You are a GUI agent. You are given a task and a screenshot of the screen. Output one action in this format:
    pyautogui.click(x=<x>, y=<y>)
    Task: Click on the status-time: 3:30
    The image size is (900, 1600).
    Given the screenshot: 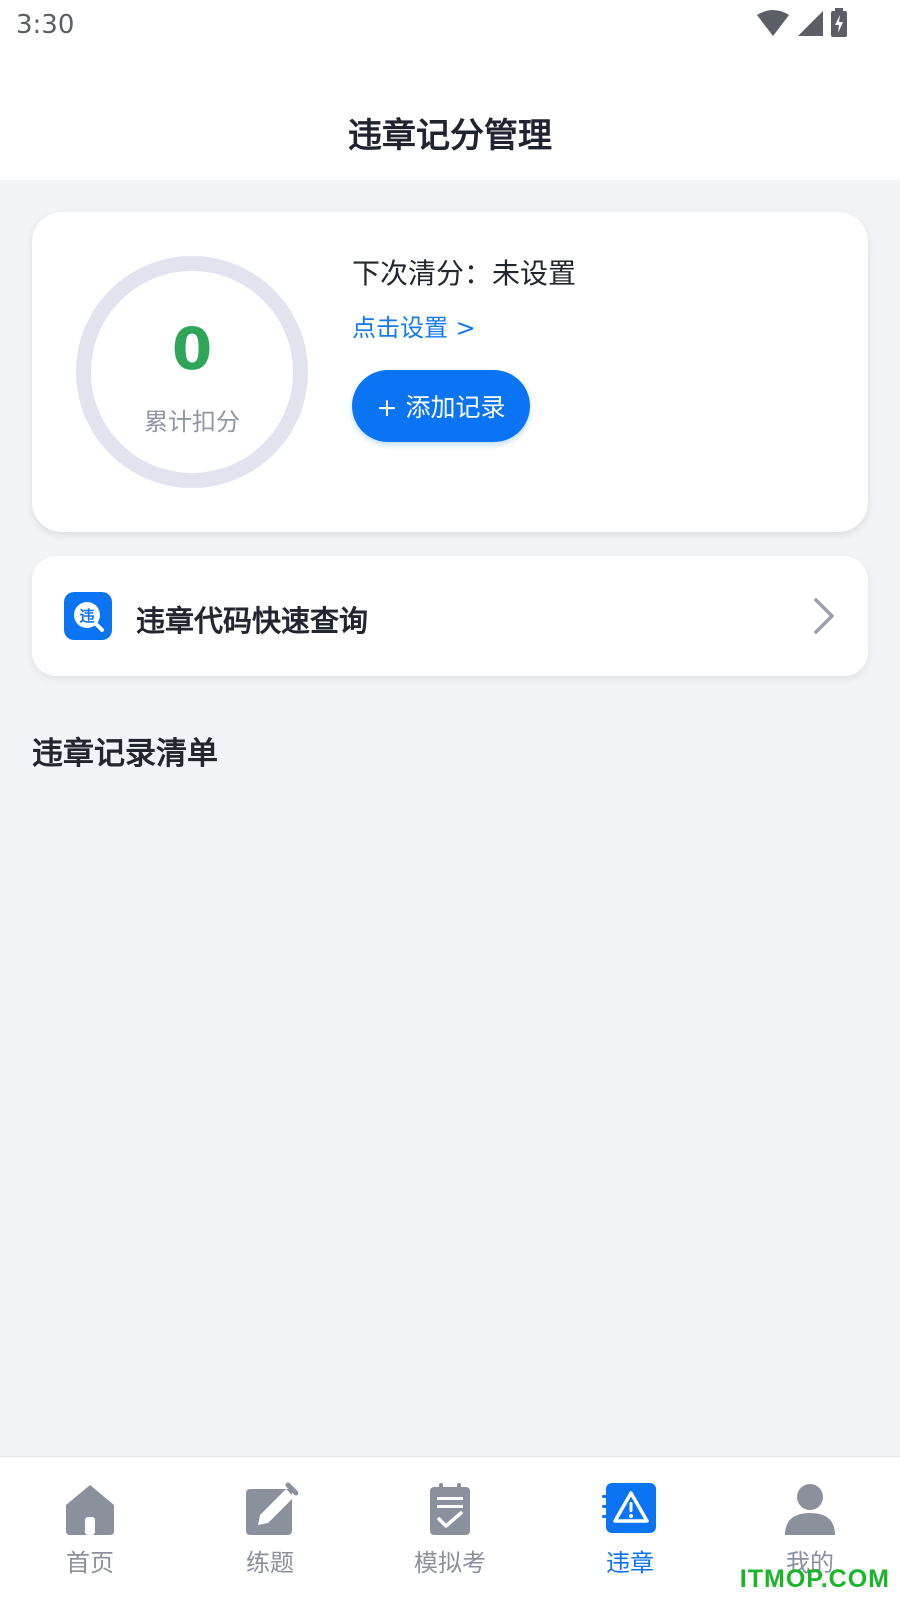 What is the action you would take?
    pyautogui.click(x=45, y=25)
    